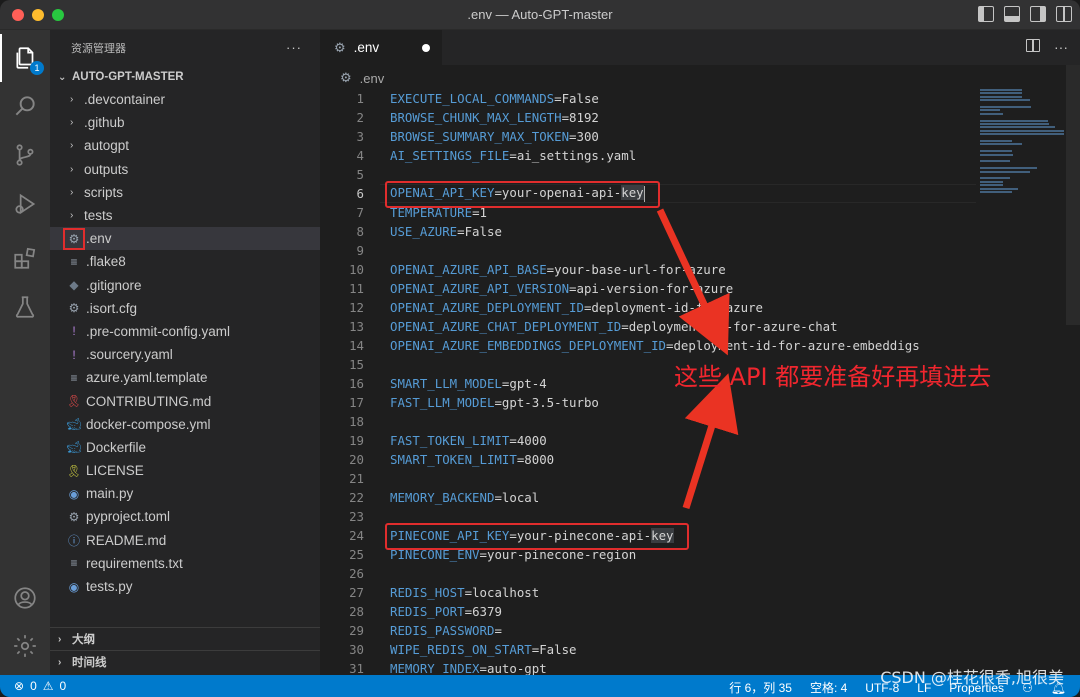 The image size is (1080, 697). Describe the element at coordinates (185, 377) in the screenshot. I see `file-item: ≡ azure.yaml.template` at that location.